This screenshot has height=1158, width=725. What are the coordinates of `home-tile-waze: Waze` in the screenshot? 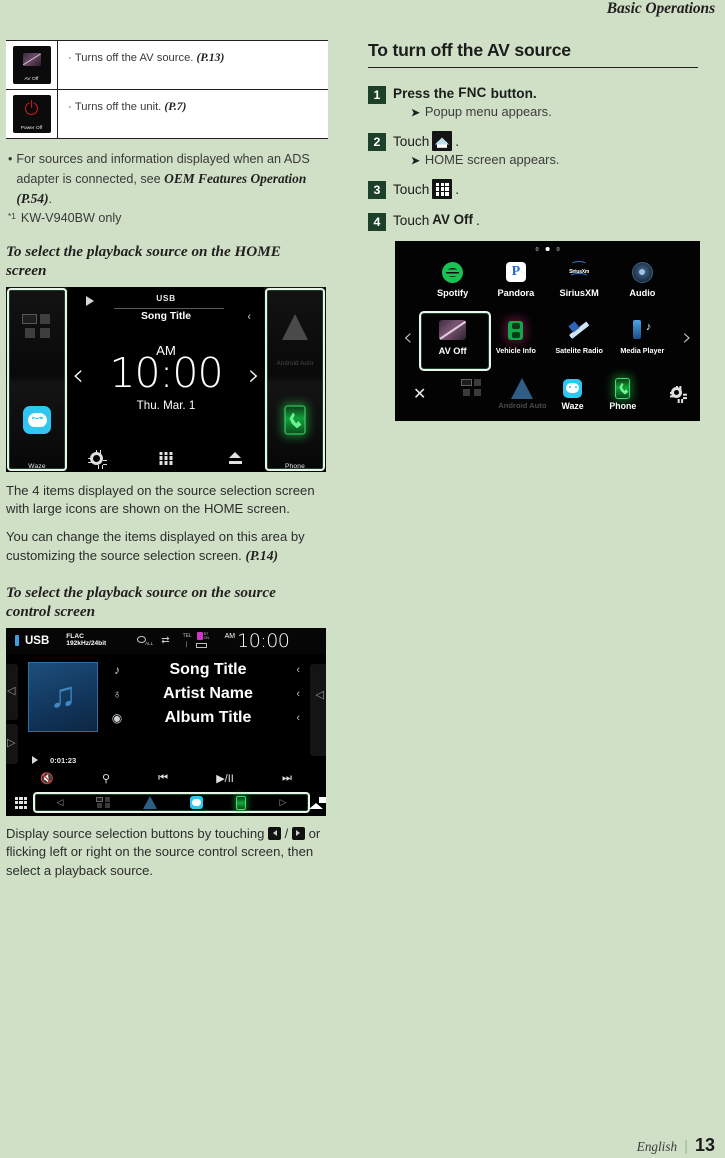 It's located at (37, 425).